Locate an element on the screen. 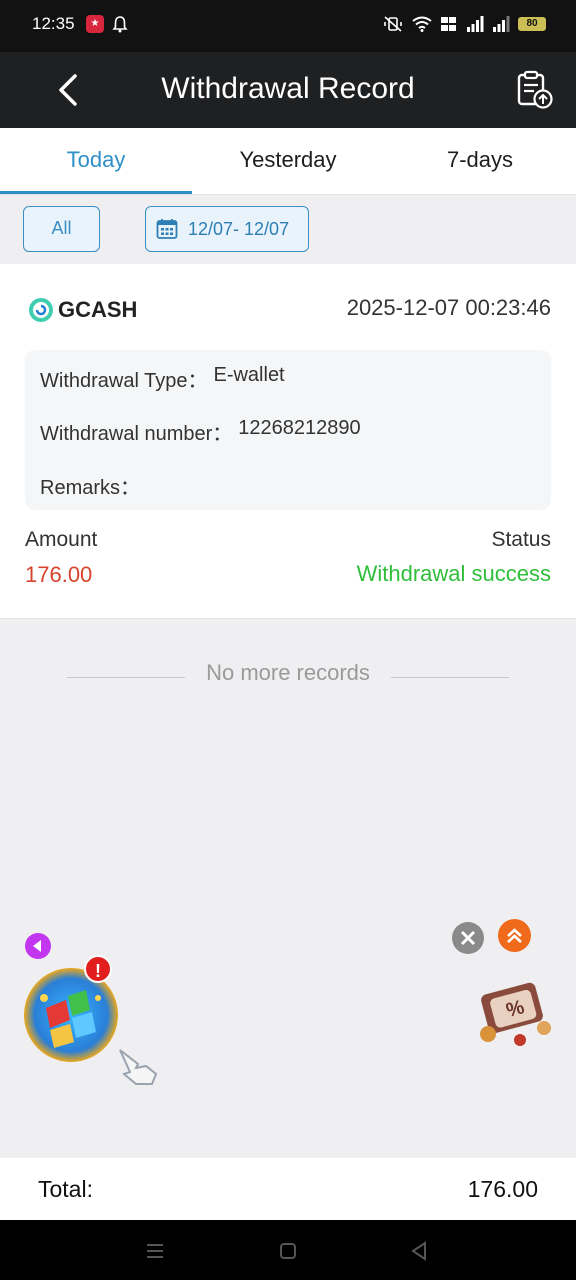  app-notification-icon: ★ is located at coordinates (95, 24).